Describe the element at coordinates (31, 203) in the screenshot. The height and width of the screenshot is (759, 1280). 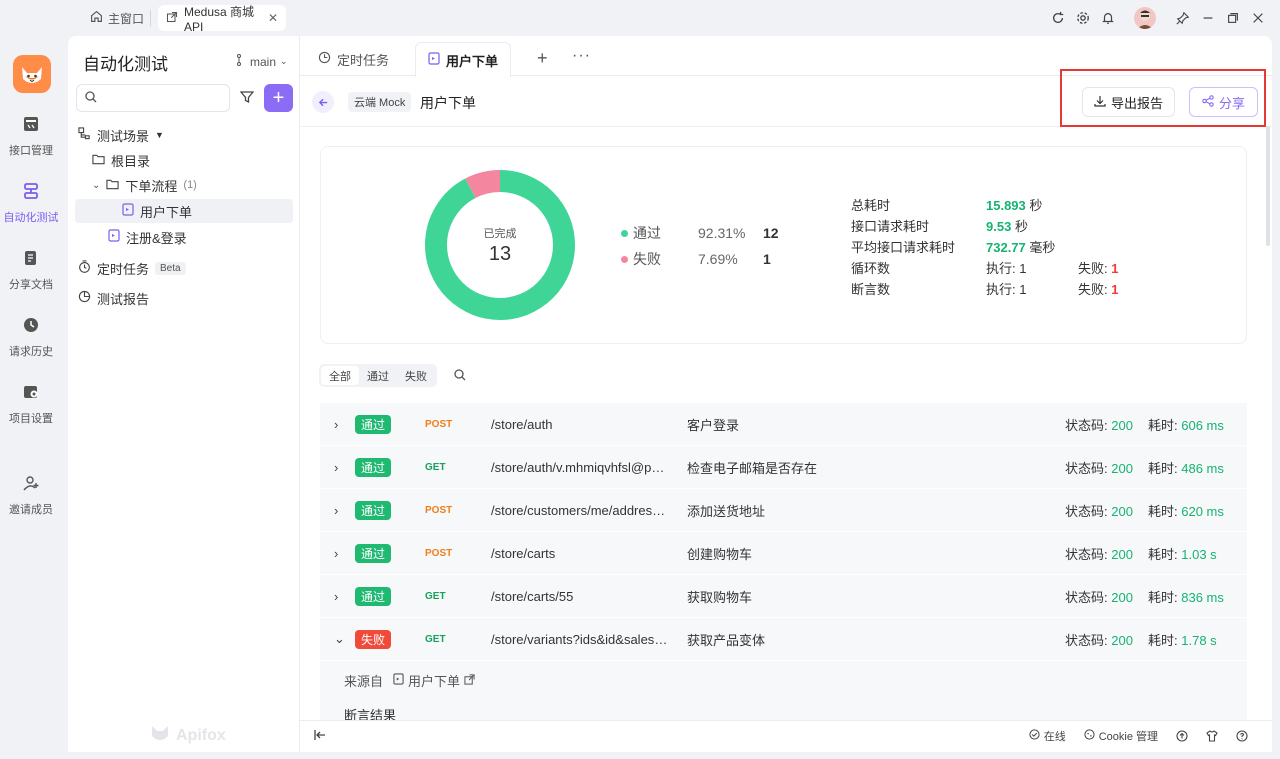
I see `nav-item-automation: 自动化测试` at that location.